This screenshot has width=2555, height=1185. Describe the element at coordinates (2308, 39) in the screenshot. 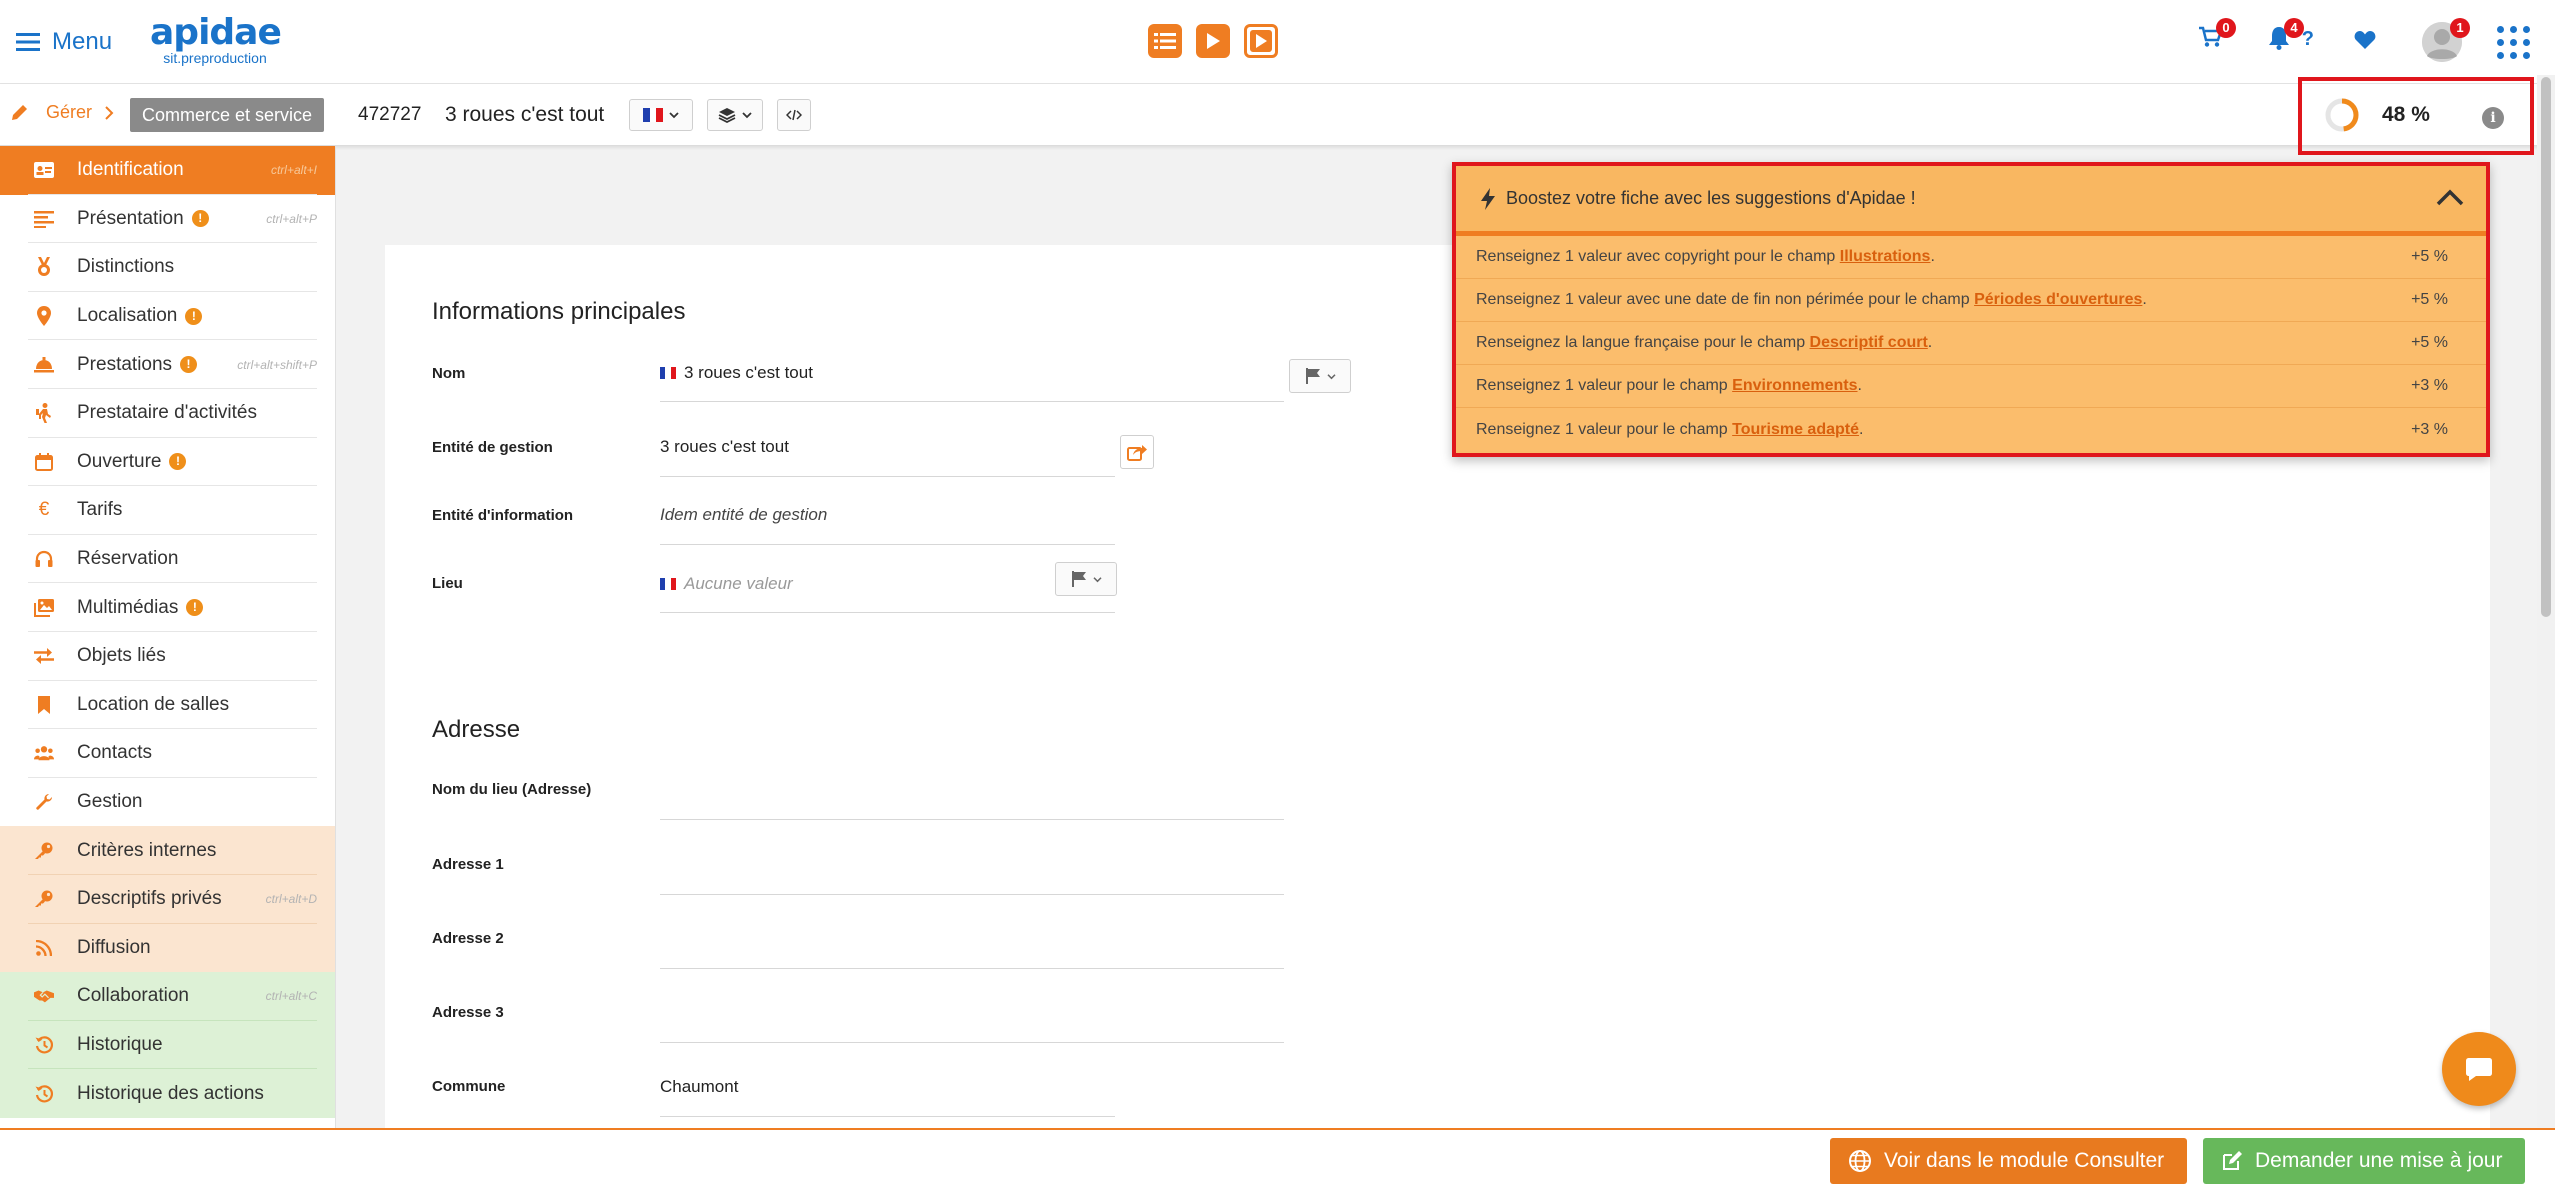

I see `help-button: ?` at that location.